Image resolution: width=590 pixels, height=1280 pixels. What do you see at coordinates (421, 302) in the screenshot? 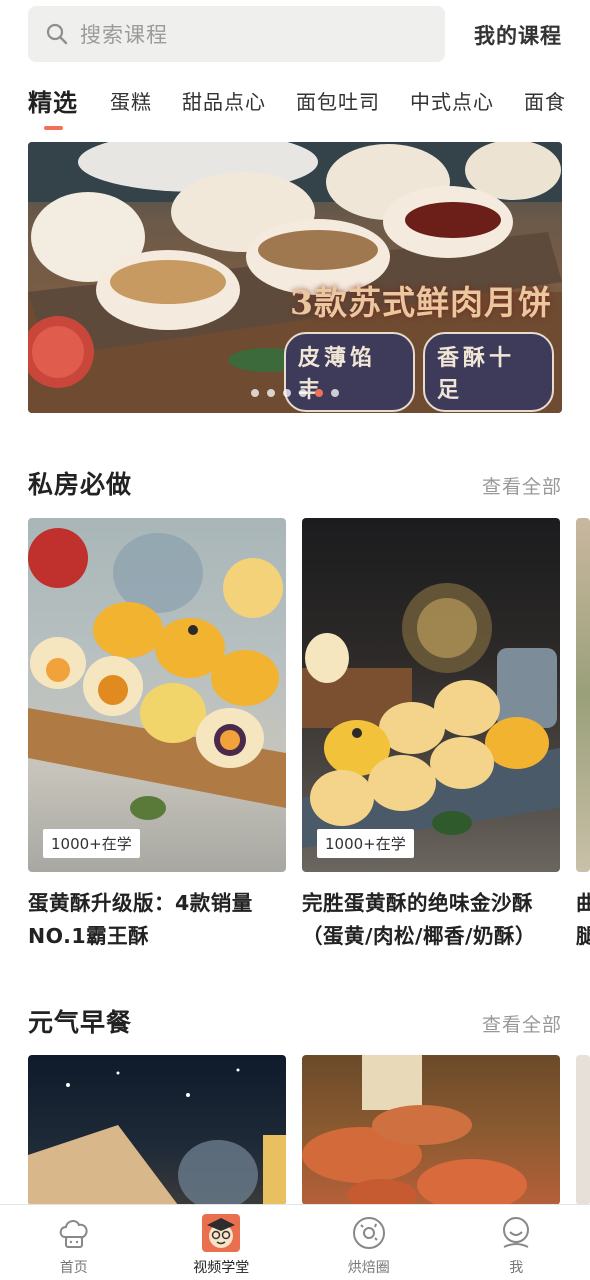
I see `banner-title: 3款苏式鲜肉月饼` at bounding box center [421, 302].